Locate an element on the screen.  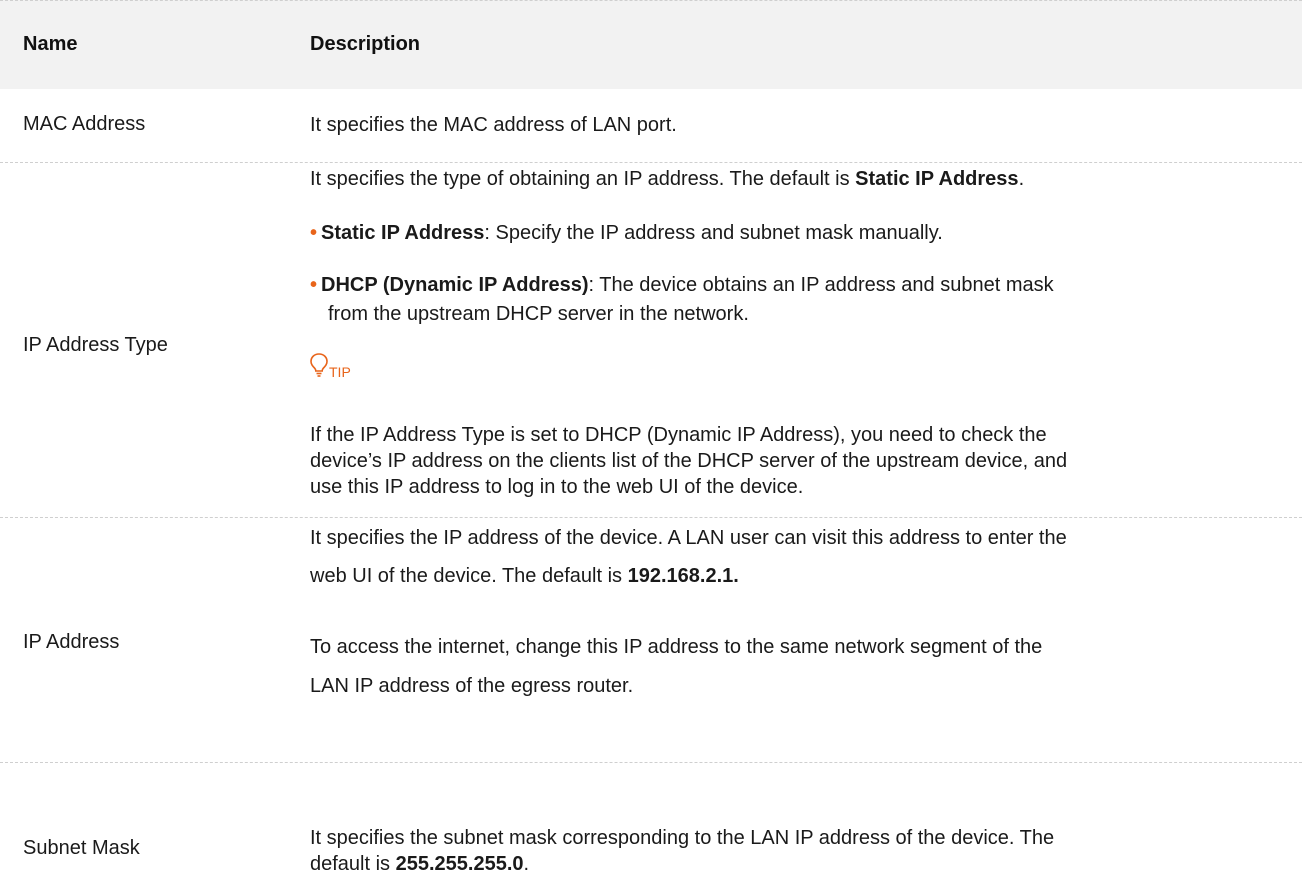
row-name: MAC Address is located at coordinates (84, 124).